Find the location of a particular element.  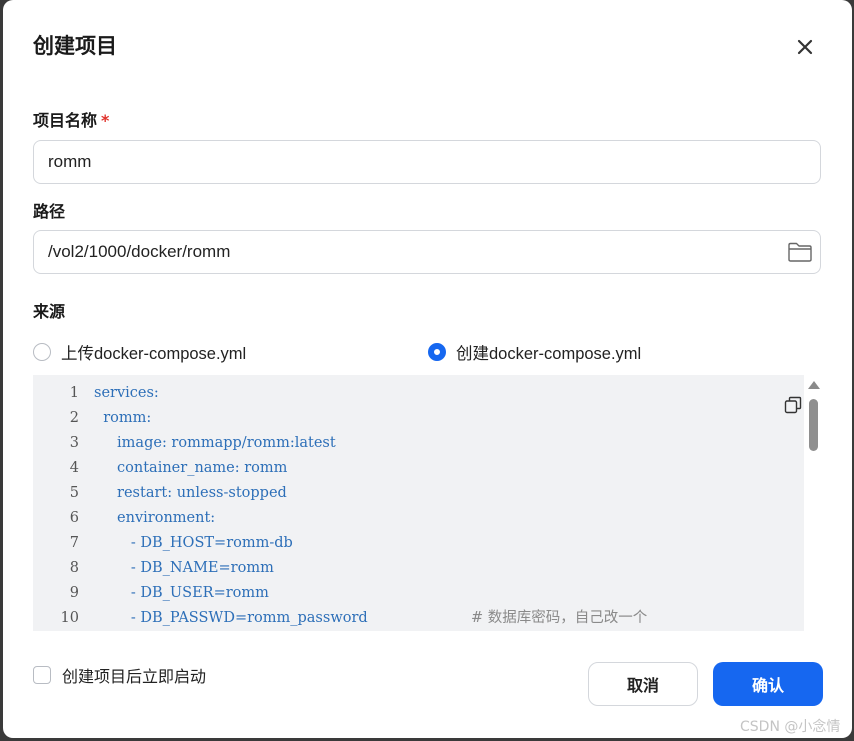

path-input is located at coordinates (427, 252).